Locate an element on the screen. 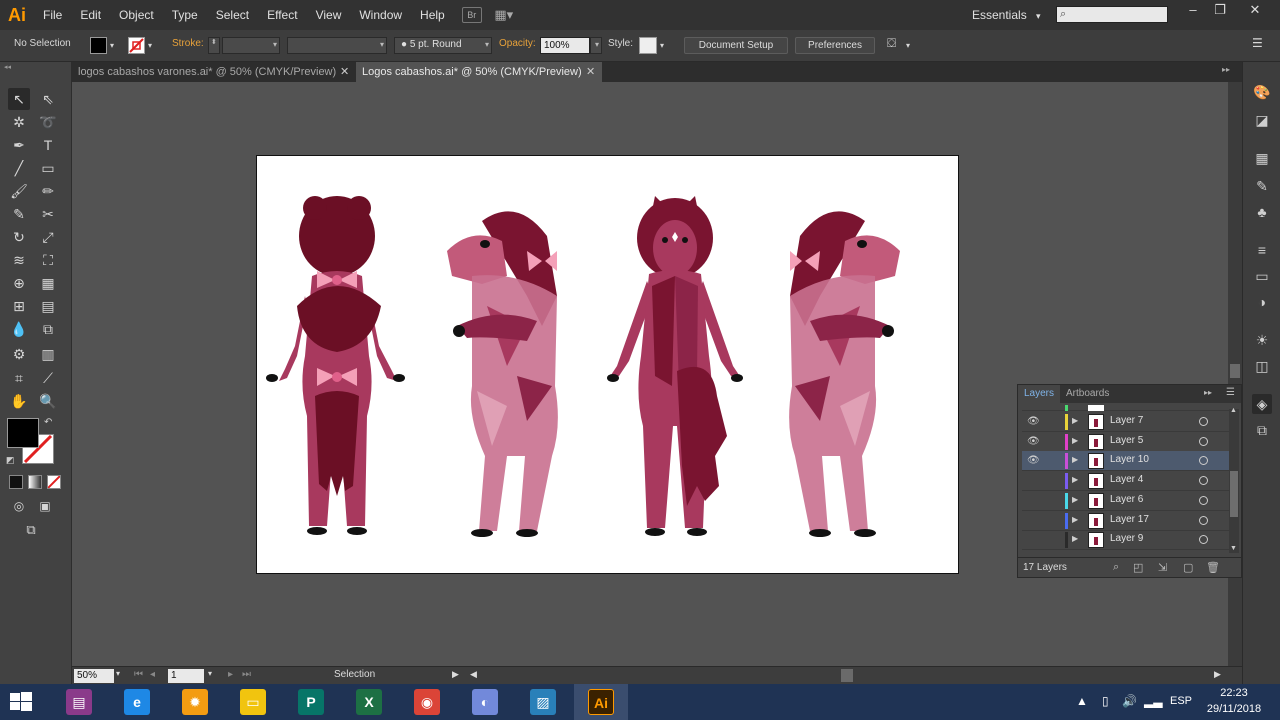 The height and width of the screenshot is (720, 1280). pen-tool-icon: ✒ is located at coordinates (19, 145).